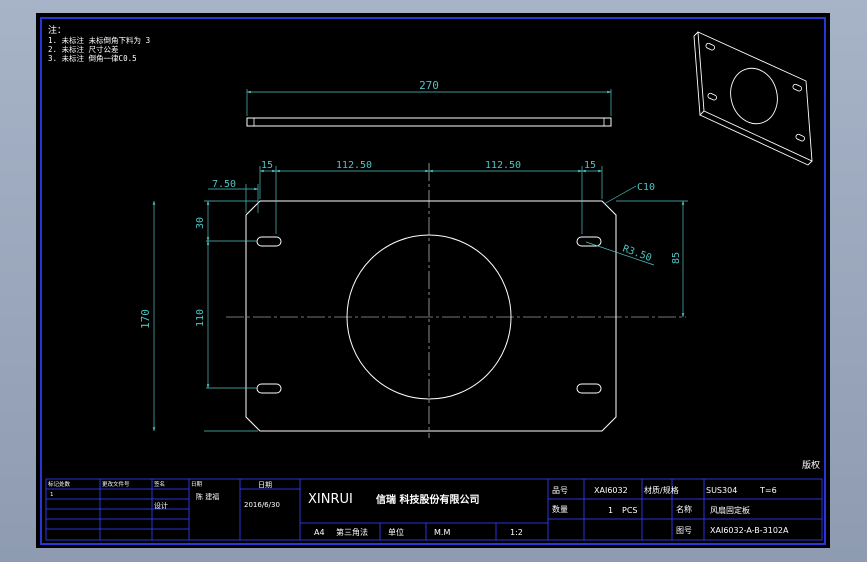 Image resolution: width=867 pixels, height=562 pixels. What do you see at coordinates (116, 484) in the screenshot?
I see `revision-header-2: 更改文件号` at bounding box center [116, 484].